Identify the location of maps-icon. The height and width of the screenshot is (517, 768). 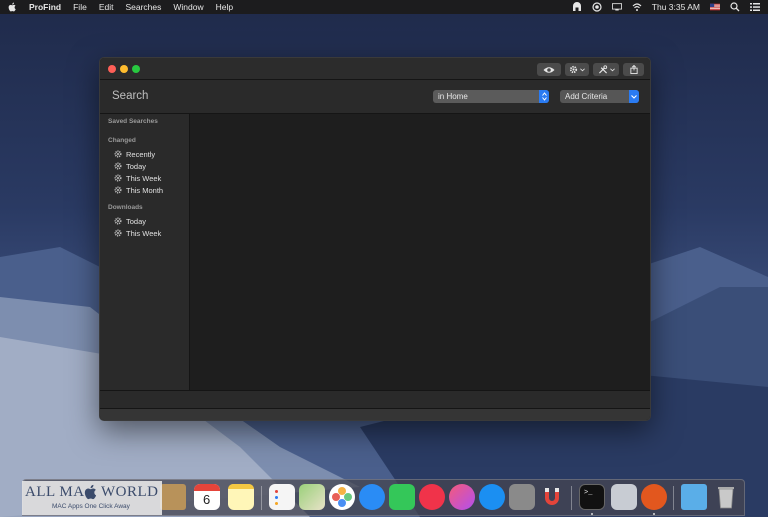
(312, 497).